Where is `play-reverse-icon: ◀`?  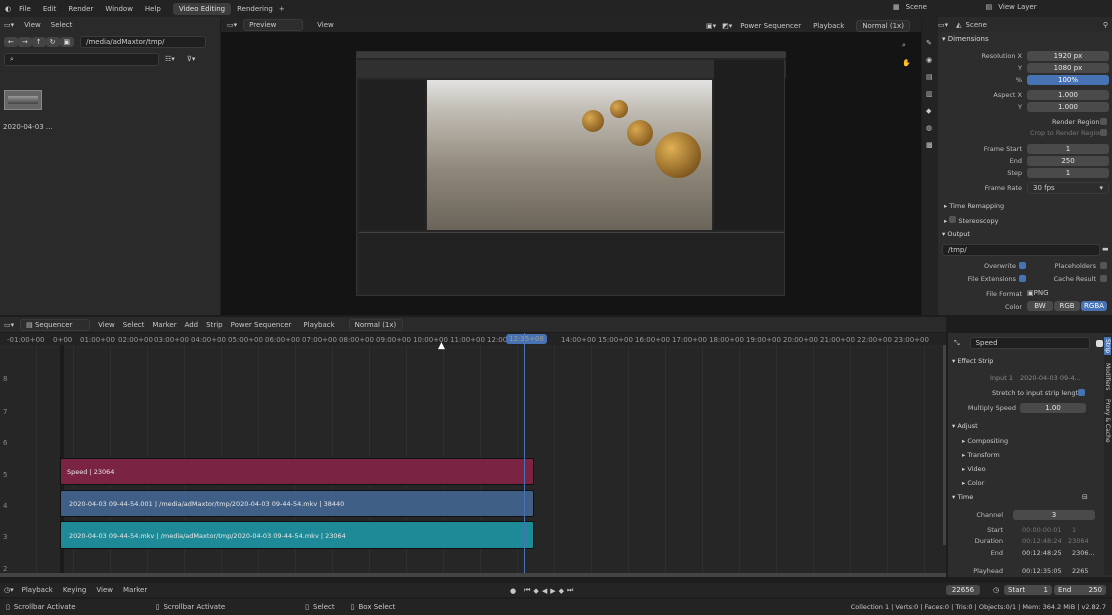 play-reverse-icon: ◀ is located at coordinates (544, 591).